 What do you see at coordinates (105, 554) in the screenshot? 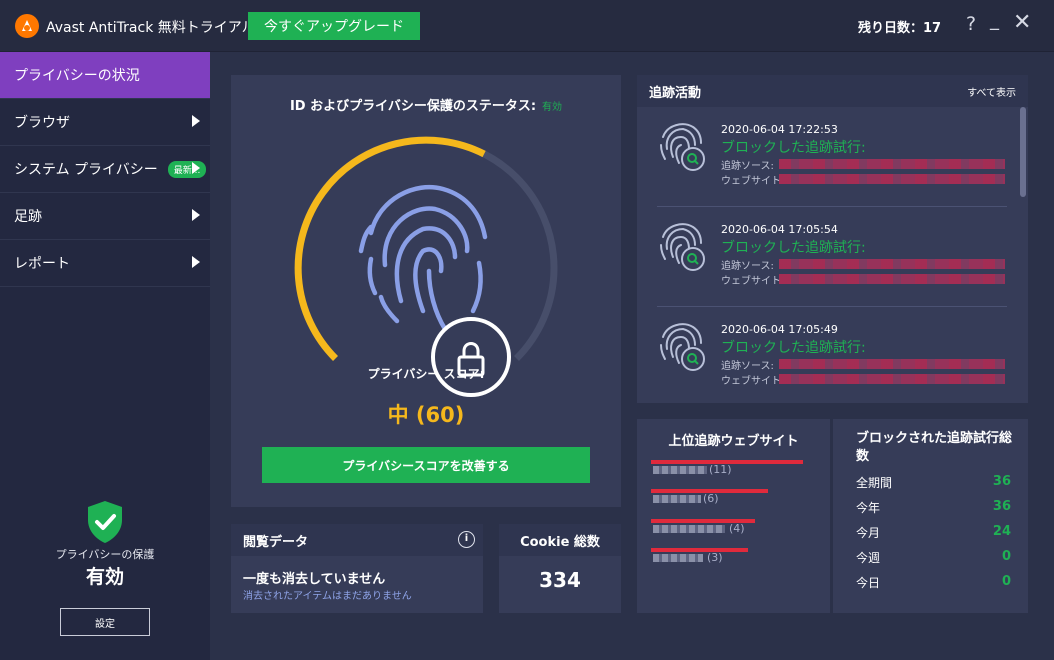
I see `protection-label: プライバシーの保護` at bounding box center [105, 554].